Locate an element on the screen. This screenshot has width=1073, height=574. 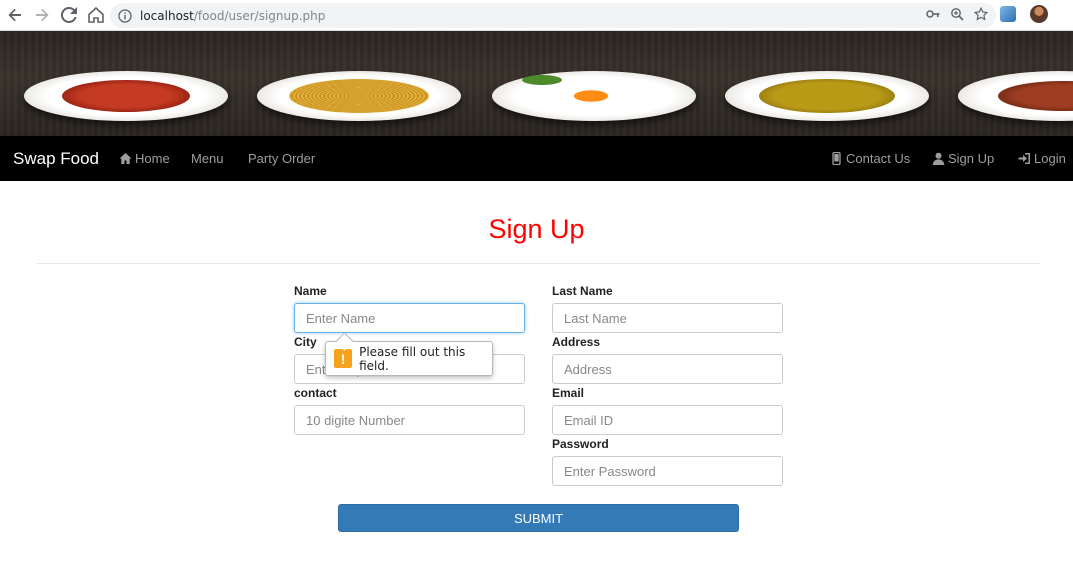
nav-contact-us-label: Contact Us is located at coordinates (878, 158).